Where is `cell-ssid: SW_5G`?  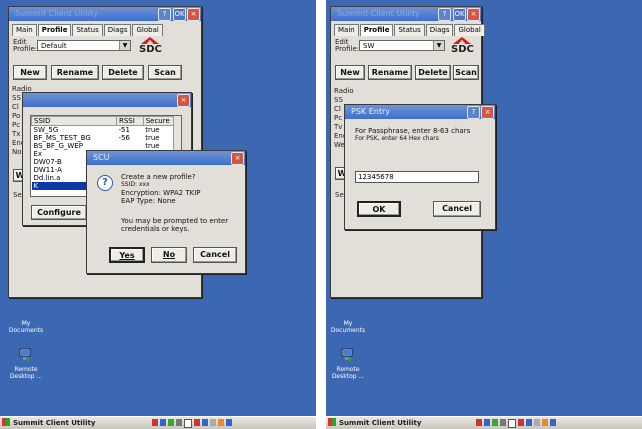
cell-ssid: SW_5G is located at coordinates (46, 130).